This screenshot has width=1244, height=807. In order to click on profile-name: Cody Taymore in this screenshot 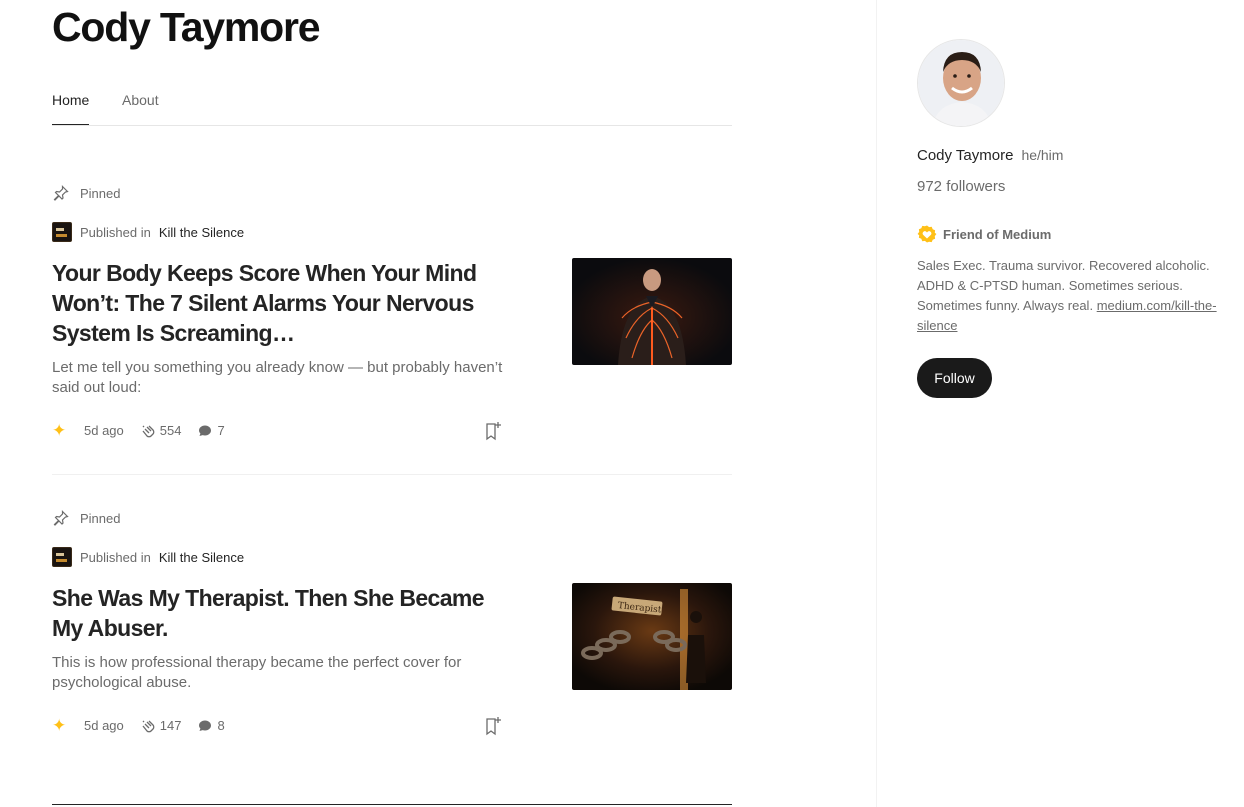, I will do `click(965, 155)`.